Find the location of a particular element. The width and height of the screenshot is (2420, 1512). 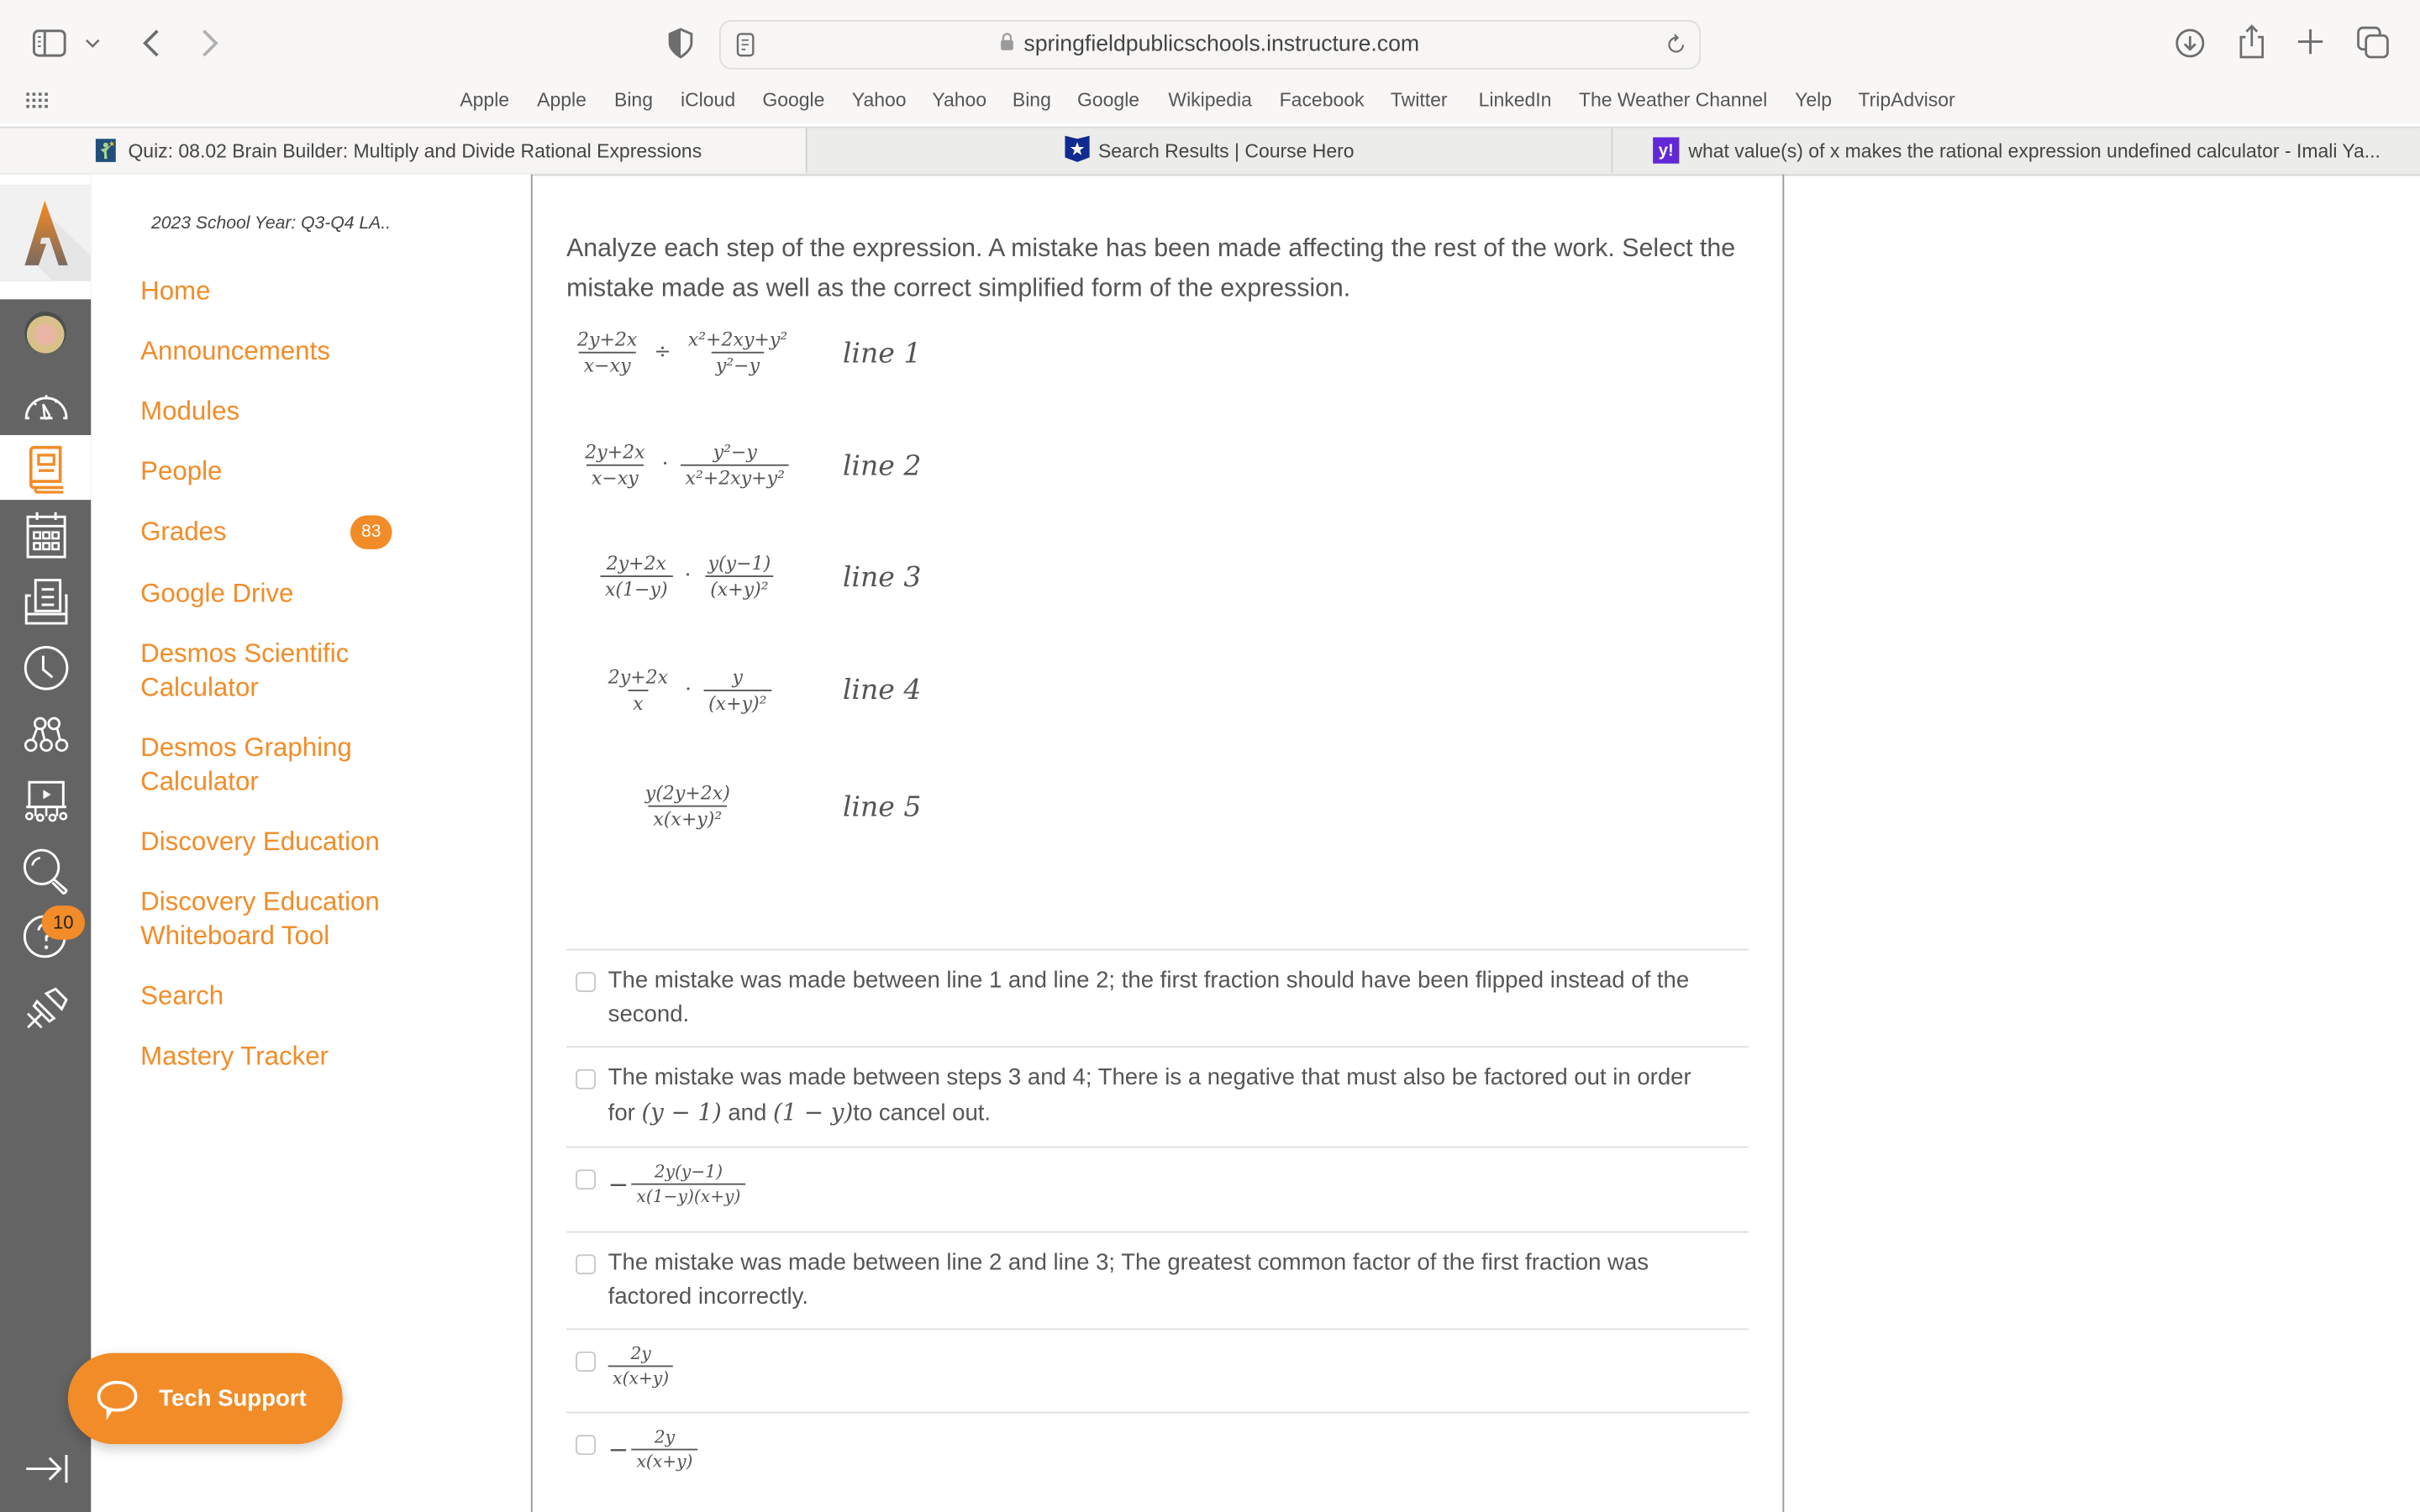

new-tab-icon is located at coordinates (2310, 41).